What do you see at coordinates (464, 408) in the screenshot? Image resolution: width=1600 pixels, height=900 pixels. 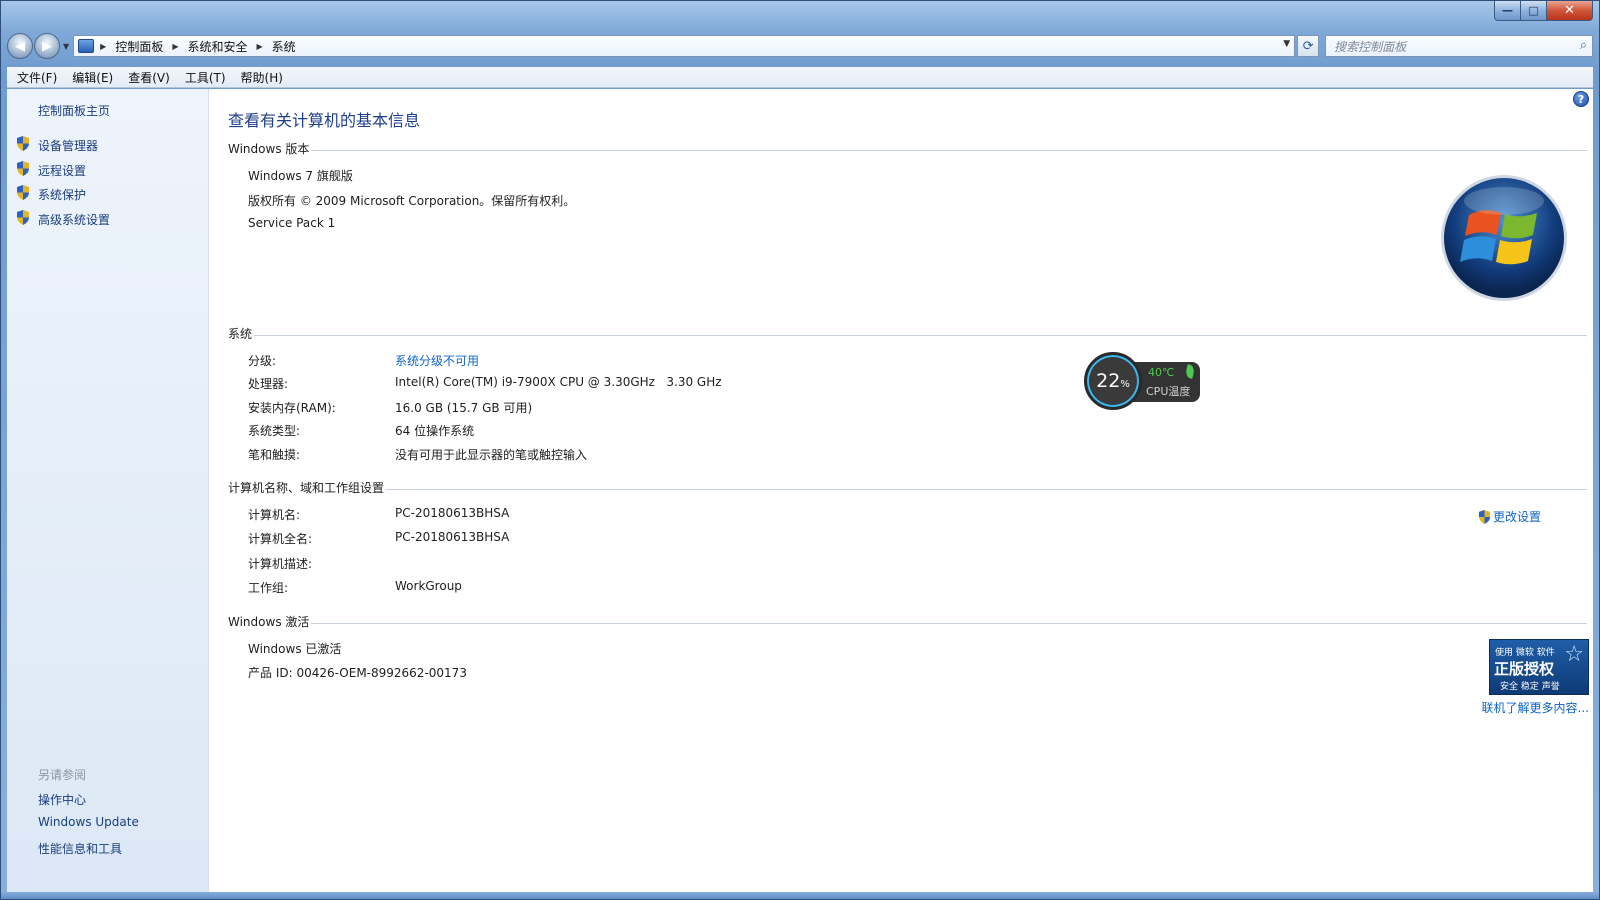 I see `ram-value: 16.0 GB (15.7 GB 可用)` at bounding box center [464, 408].